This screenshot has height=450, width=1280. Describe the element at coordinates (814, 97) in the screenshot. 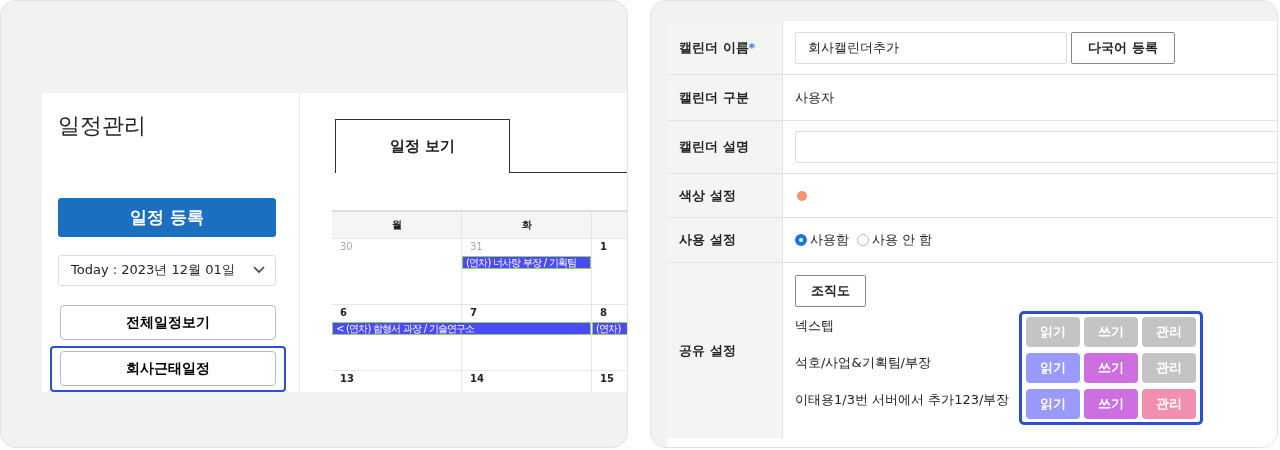

I see `field-value: 사용자` at that location.